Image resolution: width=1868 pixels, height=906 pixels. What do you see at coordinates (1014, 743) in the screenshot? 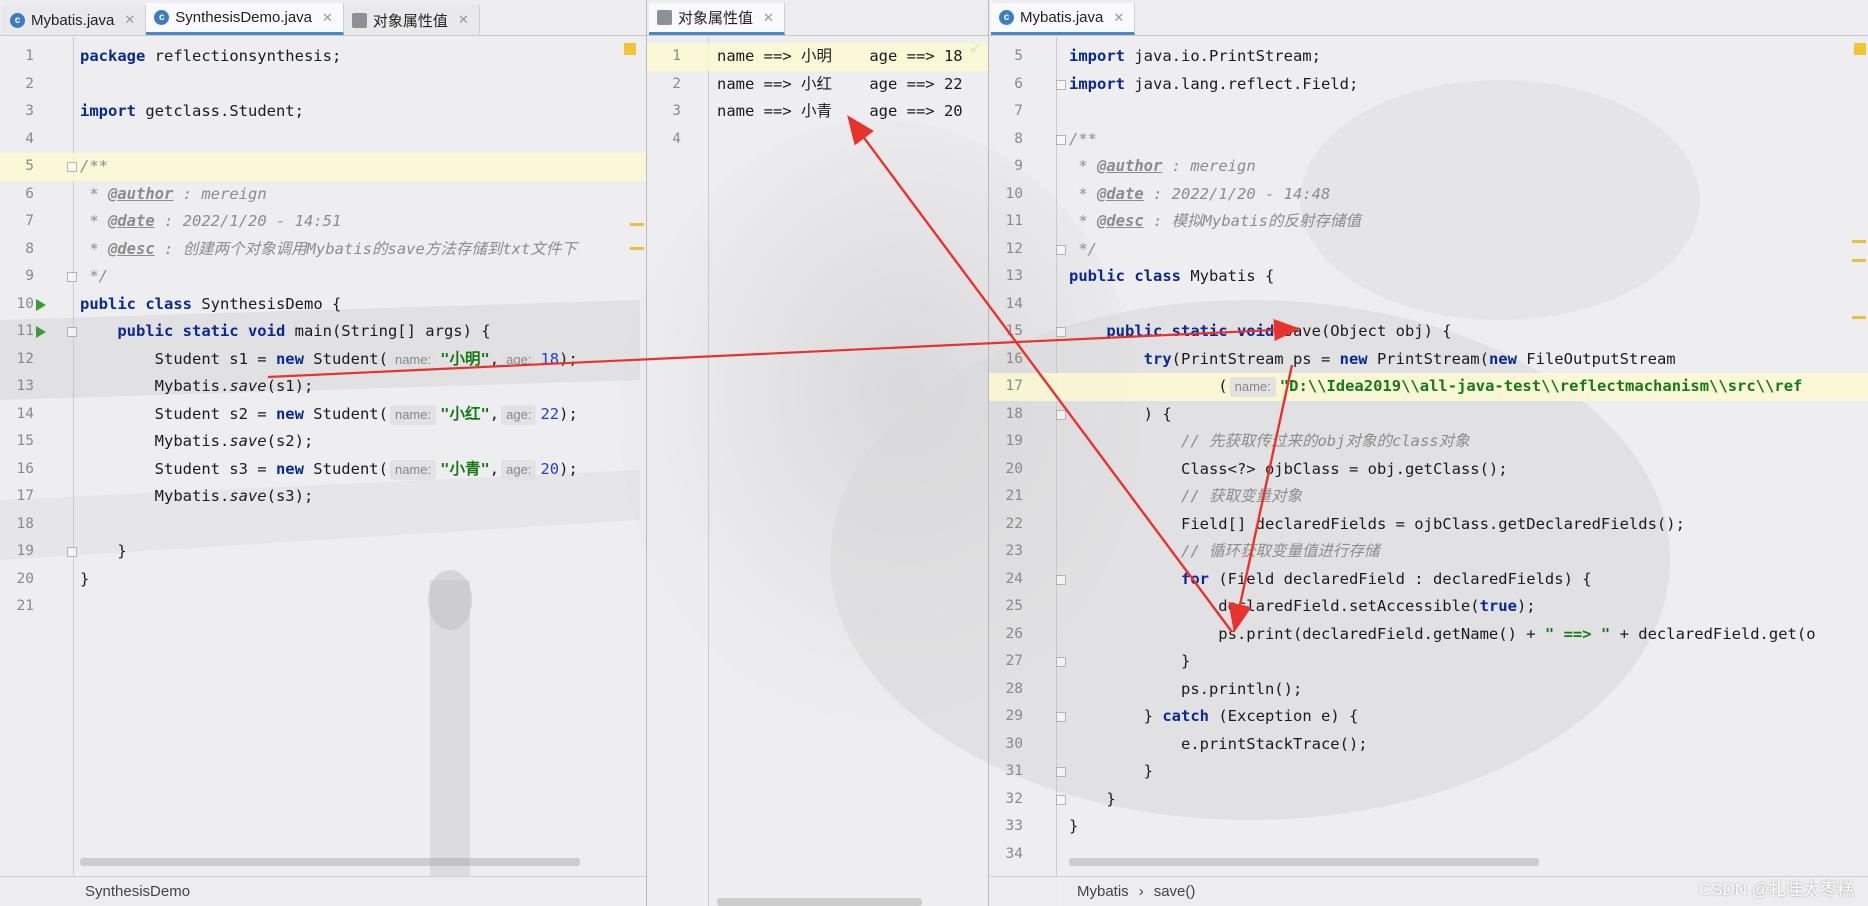
I see `line-number: 30` at bounding box center [1014, 743].